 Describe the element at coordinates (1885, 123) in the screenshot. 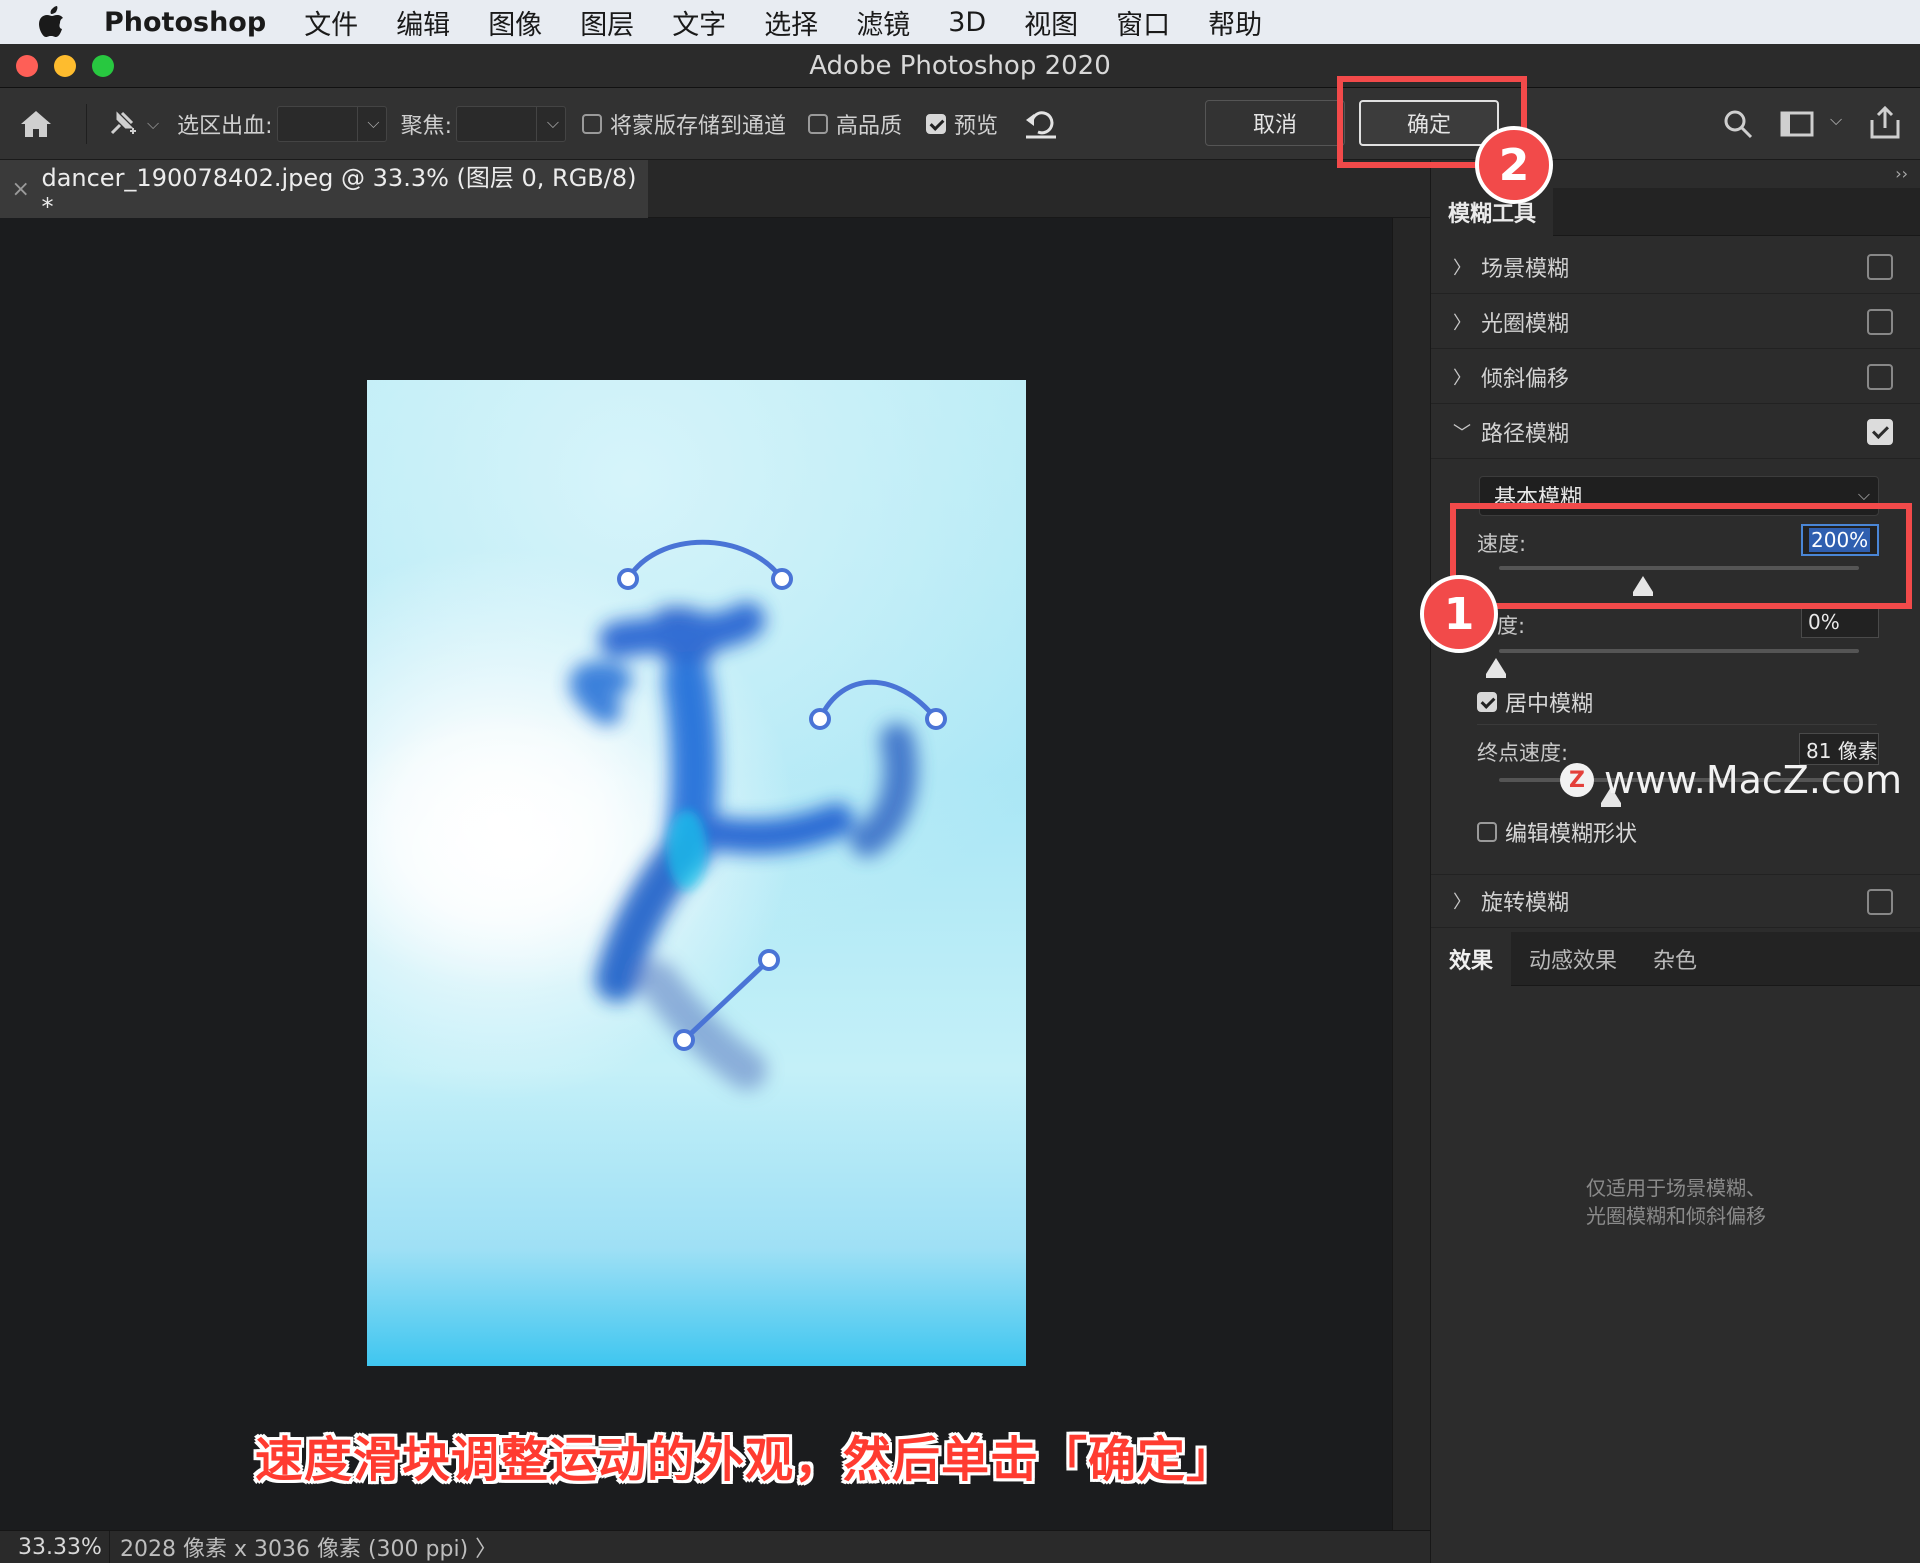

I see `share-icon` at that location.